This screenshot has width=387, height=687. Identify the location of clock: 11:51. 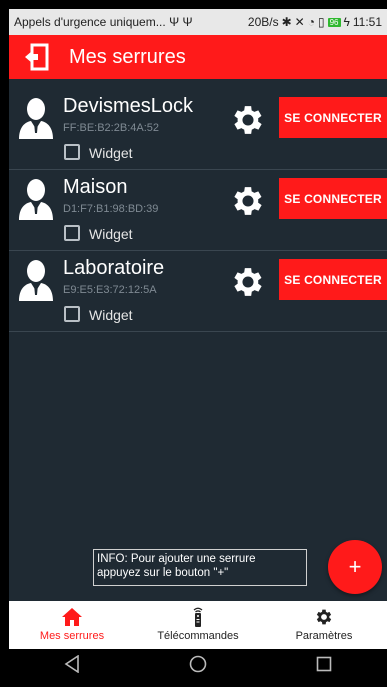
(367, 22).